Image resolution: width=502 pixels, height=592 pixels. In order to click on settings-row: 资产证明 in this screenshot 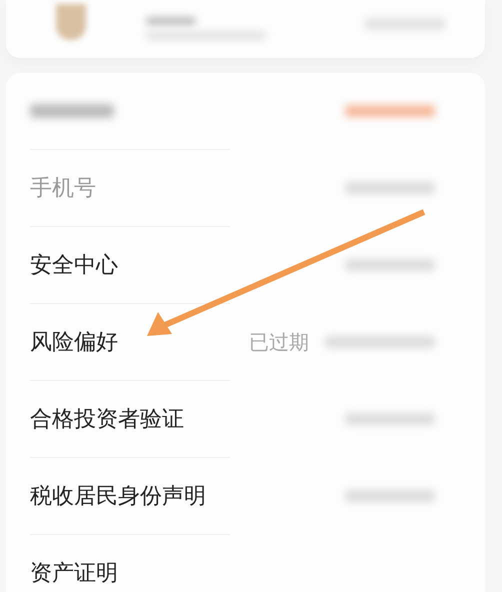, I will do `click(257, 563)`.